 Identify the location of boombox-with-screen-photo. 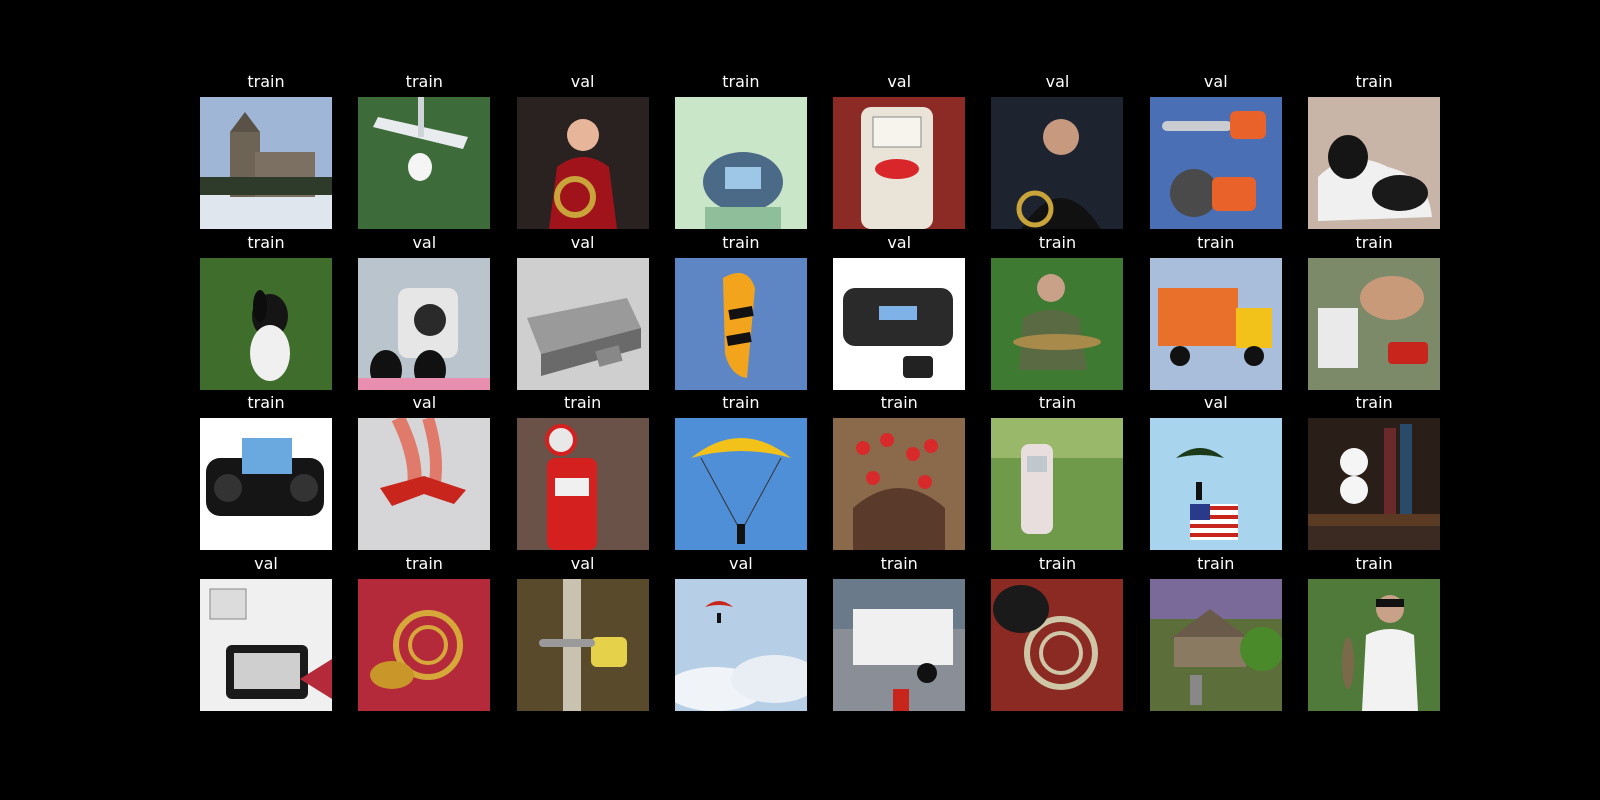
(266, 484).